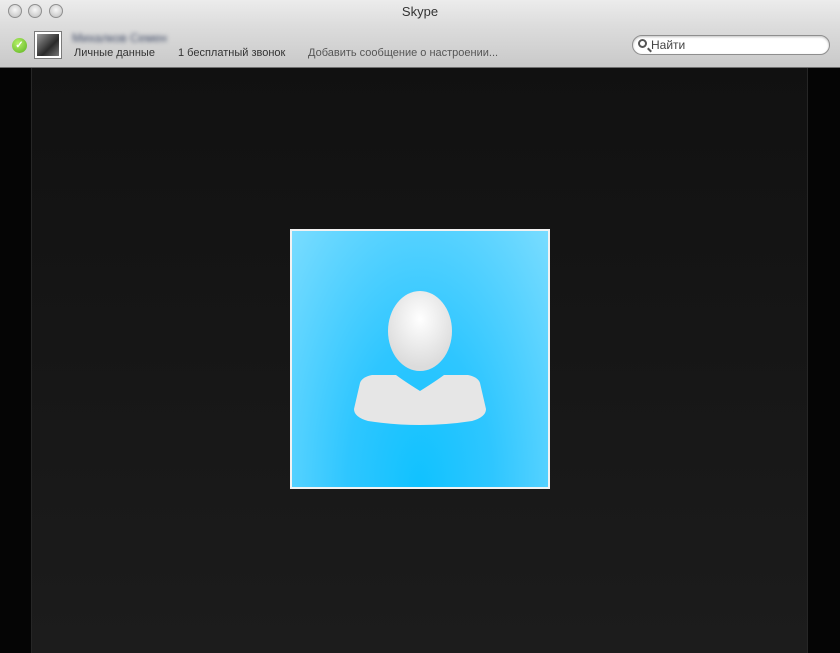 This screenshot has height=653, width=840. I want to click on profile-picture, so click(420, 359).